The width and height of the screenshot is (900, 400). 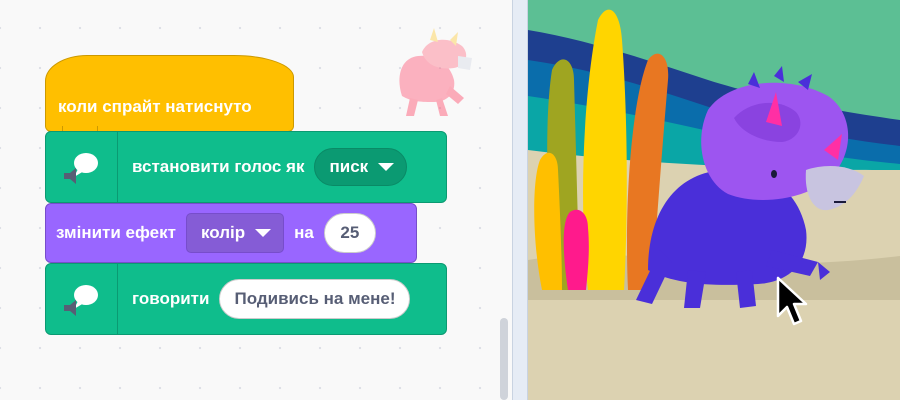 What do you see at coordinates (155, 106) in the screenshot?
I see `hat-block-label: коли спрайт натиснуто` at bounding box center [155, 106].